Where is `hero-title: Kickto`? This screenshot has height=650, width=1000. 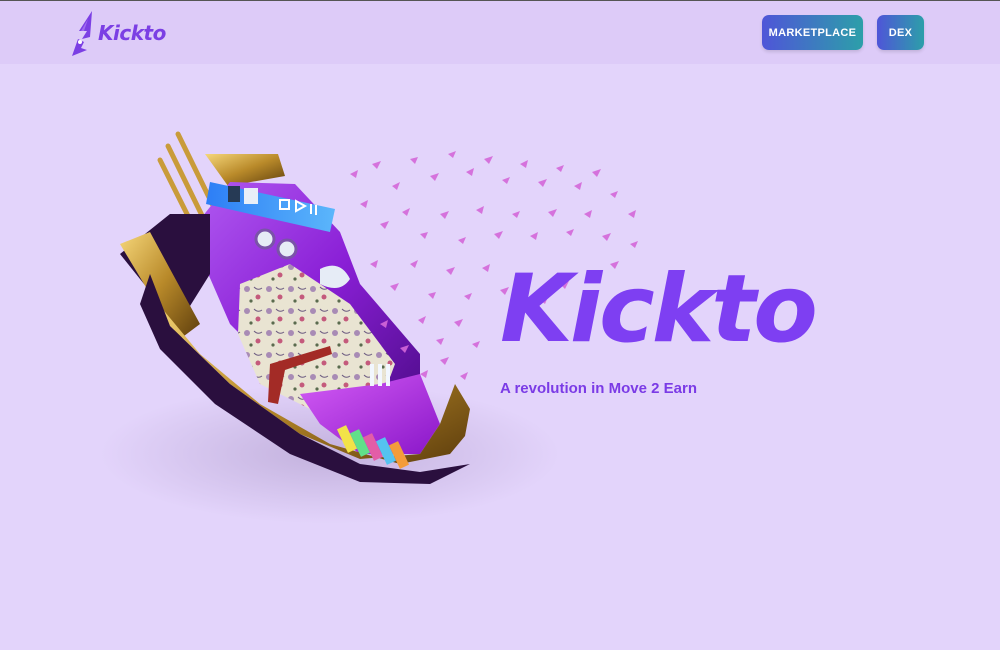 hero-title: Kickto is located at coordinates (659, 309).